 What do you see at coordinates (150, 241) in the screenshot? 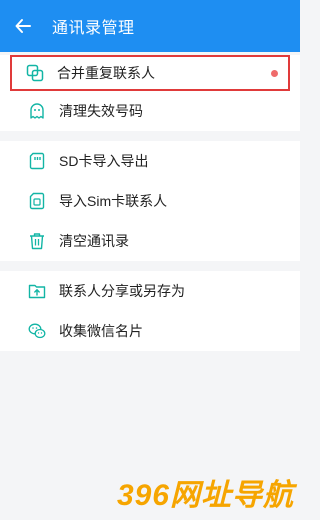
I see `menu-item-clear-contacts: 清空通讯录` at bounding box center [150, 241].